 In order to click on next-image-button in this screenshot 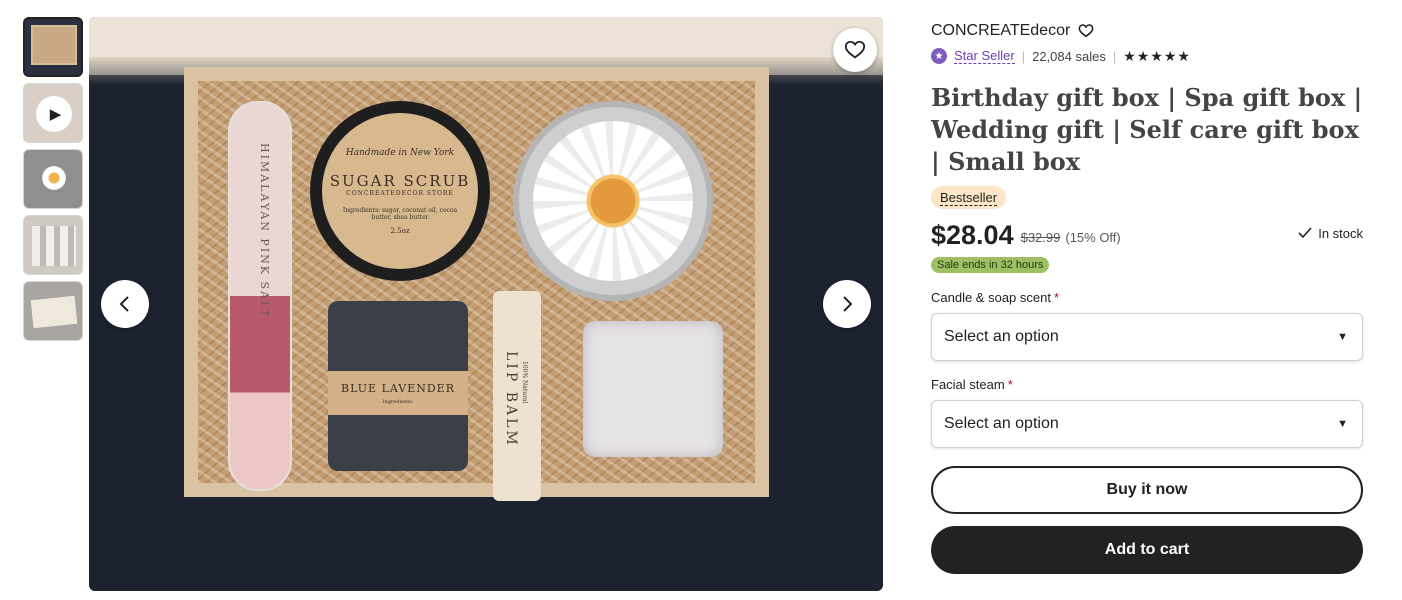, I will do `click(847, 304)`.